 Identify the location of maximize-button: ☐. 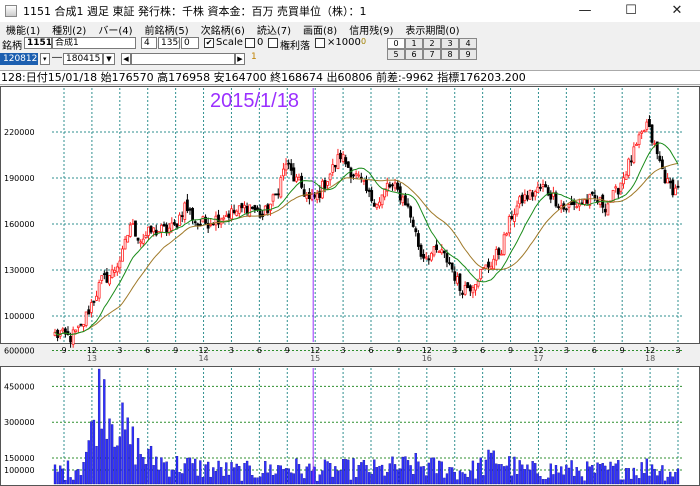
(631, 11).